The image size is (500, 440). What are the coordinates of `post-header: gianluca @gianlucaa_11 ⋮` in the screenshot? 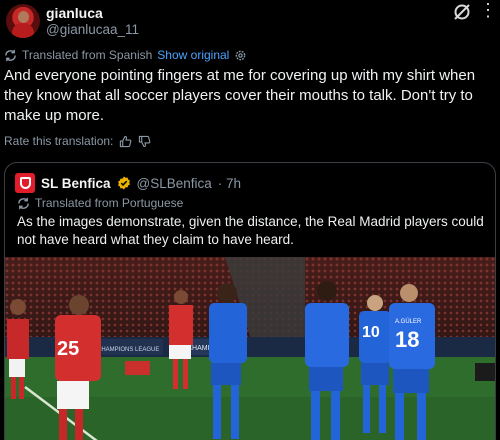 It's located at (250, 25).